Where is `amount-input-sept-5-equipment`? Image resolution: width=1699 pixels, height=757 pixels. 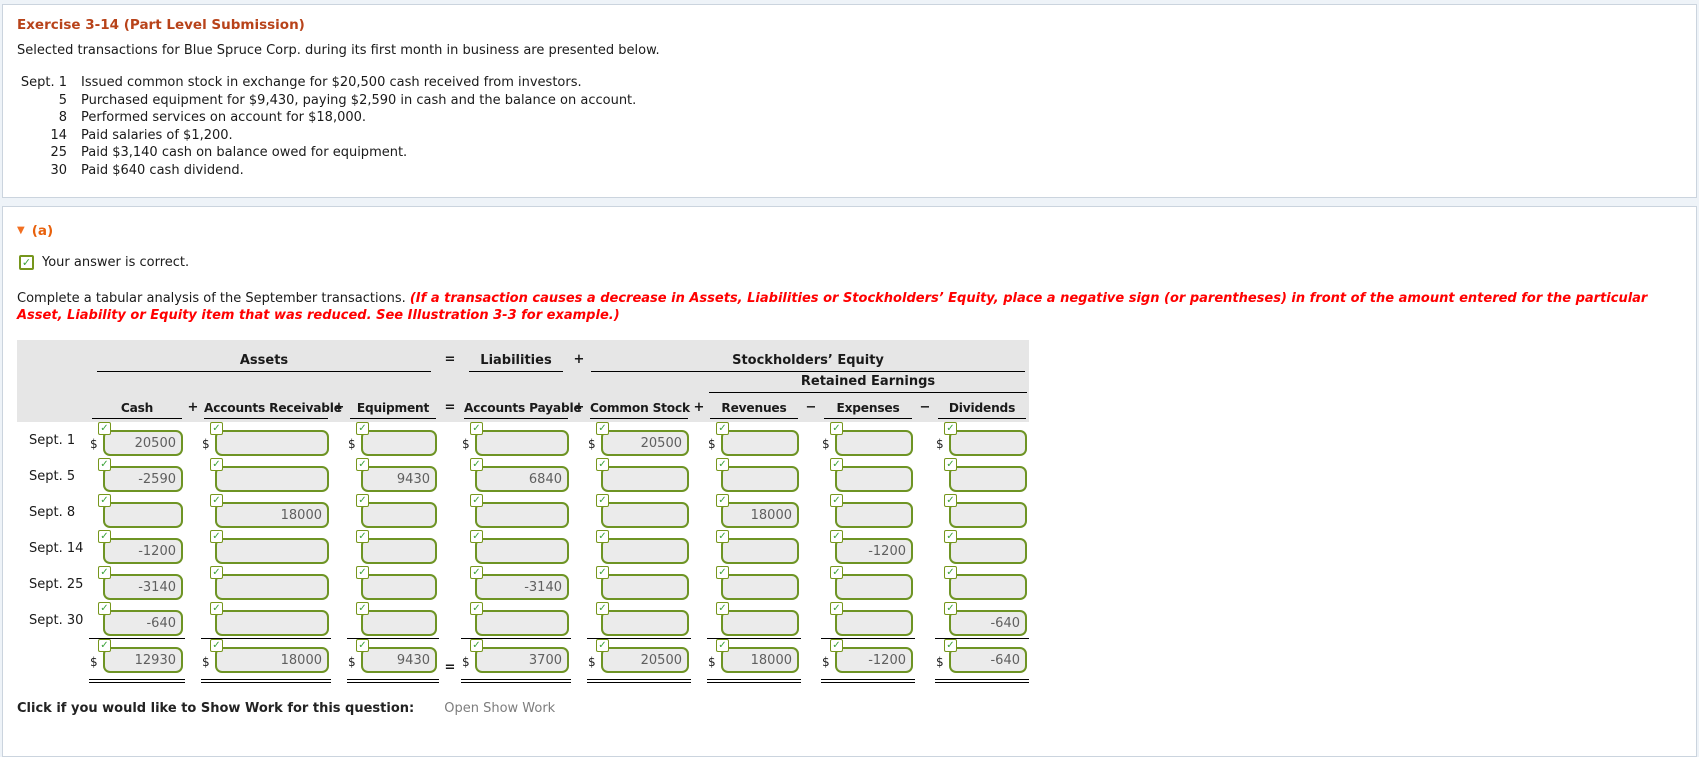 amount-input-sept-5-equipment is located at coordinates (399, 479).